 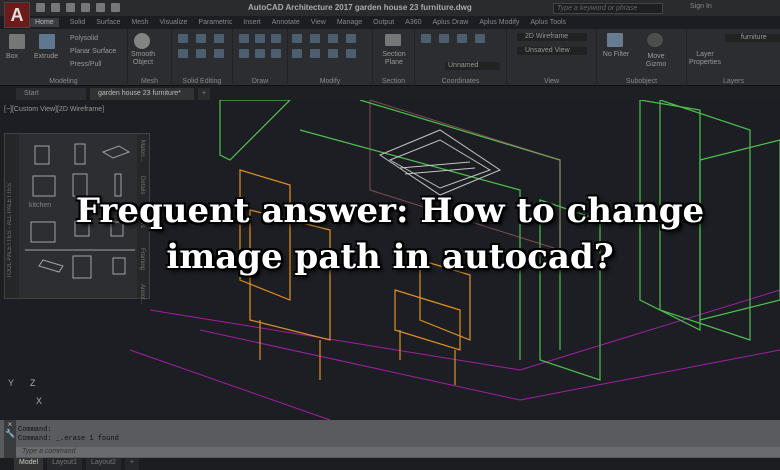 What do you see at coordinates (33, 383) in the screenshot?
I see `ucs-z-label: Z` at bounding box center [33, 383].